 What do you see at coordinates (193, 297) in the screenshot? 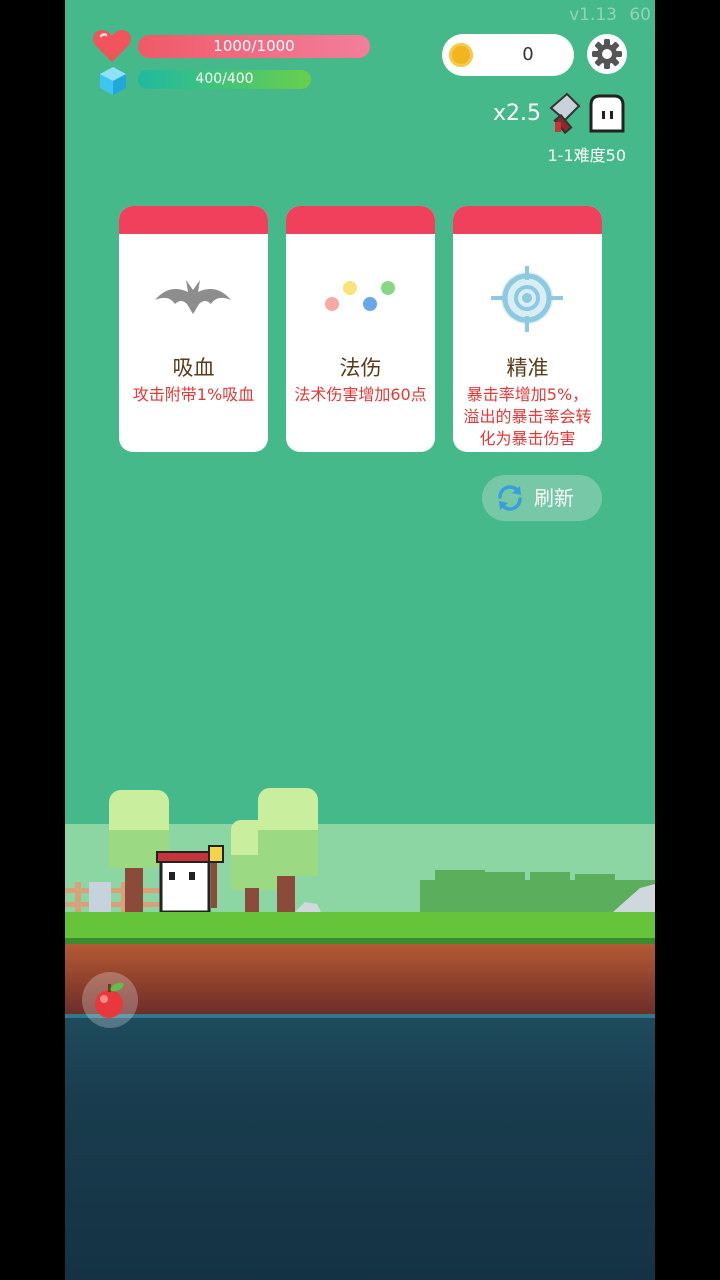
I see `bat-icon` at bounding box center [193, 297].